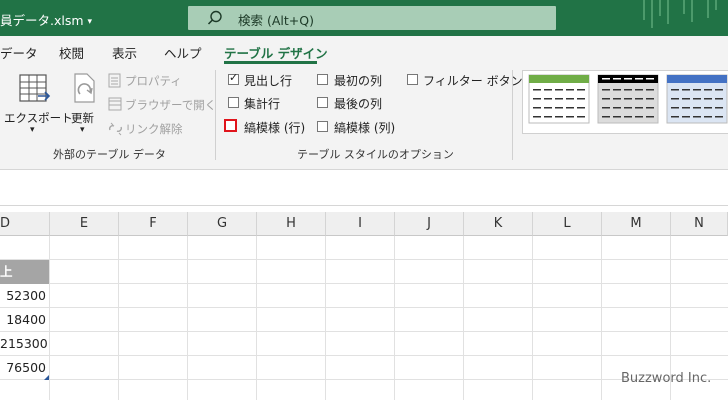  What do you see at coordinates (275, 128) in the screenshot?
I see `banded-rows-label: 縞模様 (行)` at bounding box center [275, 128].